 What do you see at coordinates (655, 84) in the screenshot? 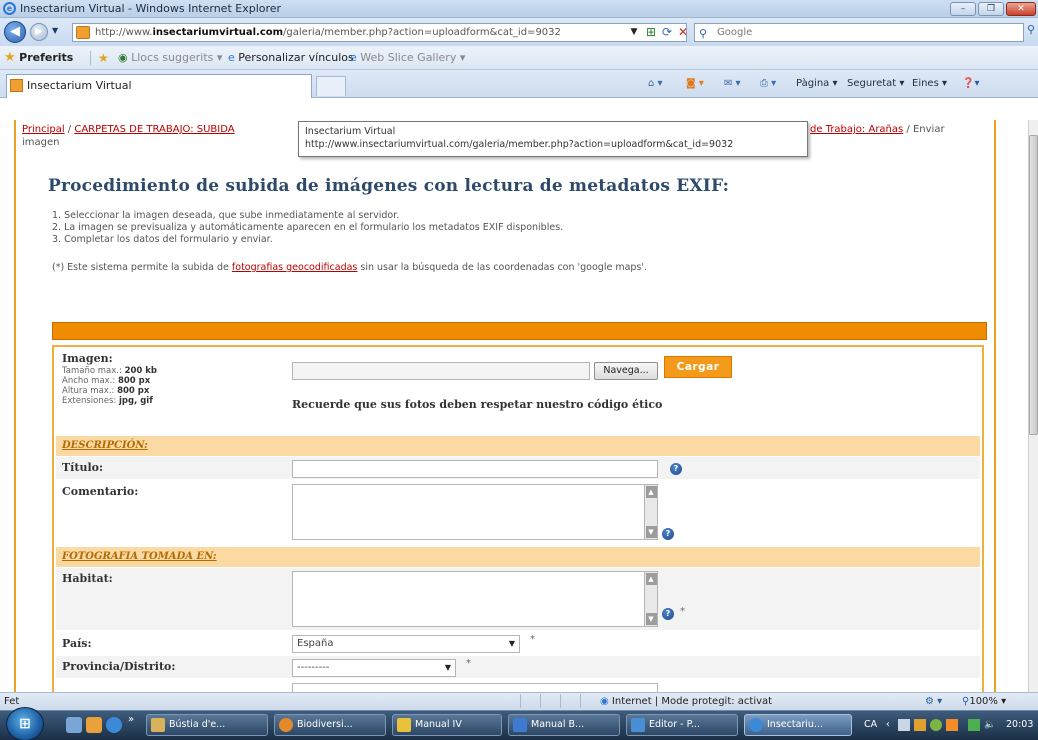
I see `home-icon: ⌂ ▾` at bounding box center [655, 84].